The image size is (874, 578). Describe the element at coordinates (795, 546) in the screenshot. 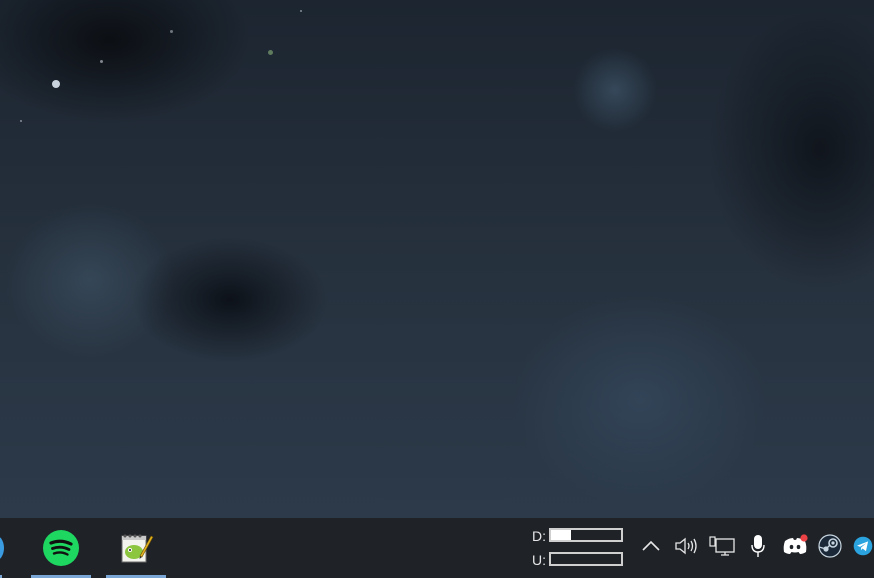

I see `discord-icon` at that location.